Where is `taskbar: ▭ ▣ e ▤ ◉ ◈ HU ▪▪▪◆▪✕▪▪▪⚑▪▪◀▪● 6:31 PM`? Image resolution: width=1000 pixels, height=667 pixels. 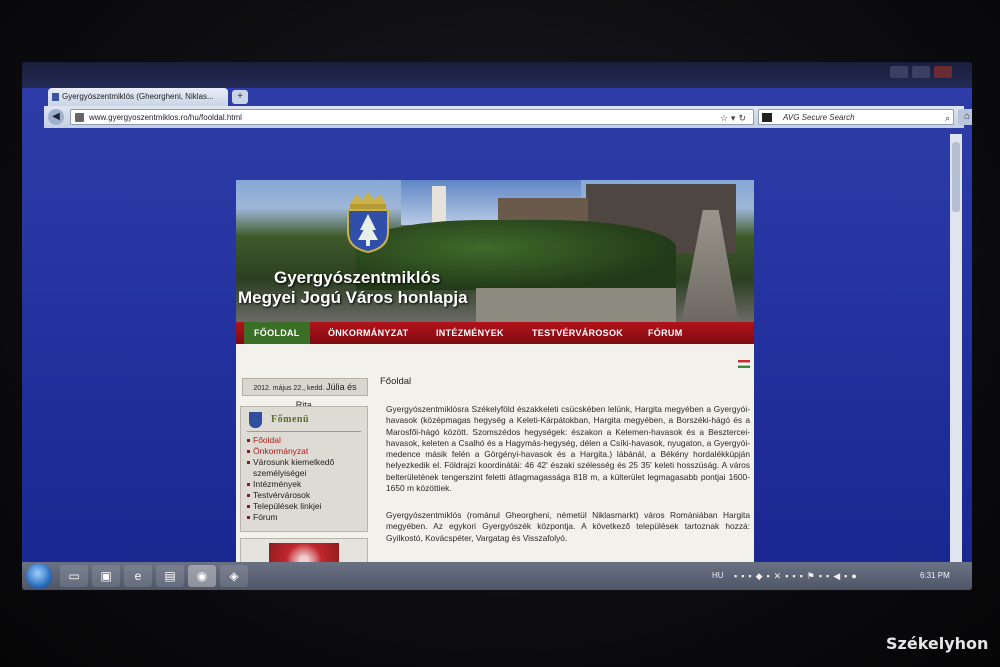
taskbar: ▭ ▣ e ▤ ◉ ◈ HU ▪▪▪◆▪✕▪▪▪⚑▪▪◀▪● 6:31 PM is located at coordinates (497, 576).